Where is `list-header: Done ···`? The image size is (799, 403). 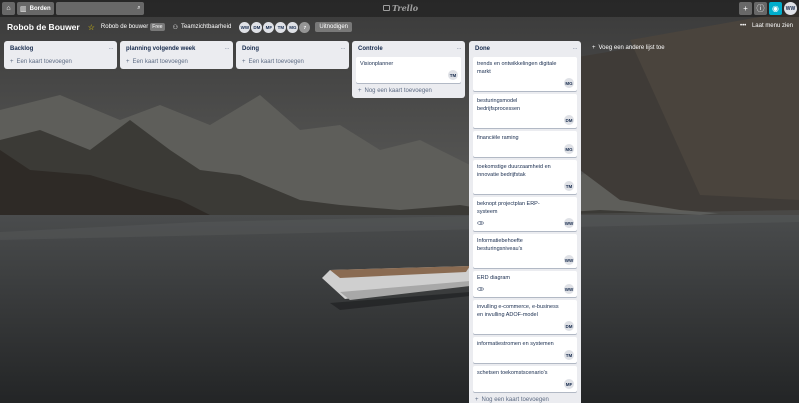 list-header: Done ··· is located at coordinates (525, 49).